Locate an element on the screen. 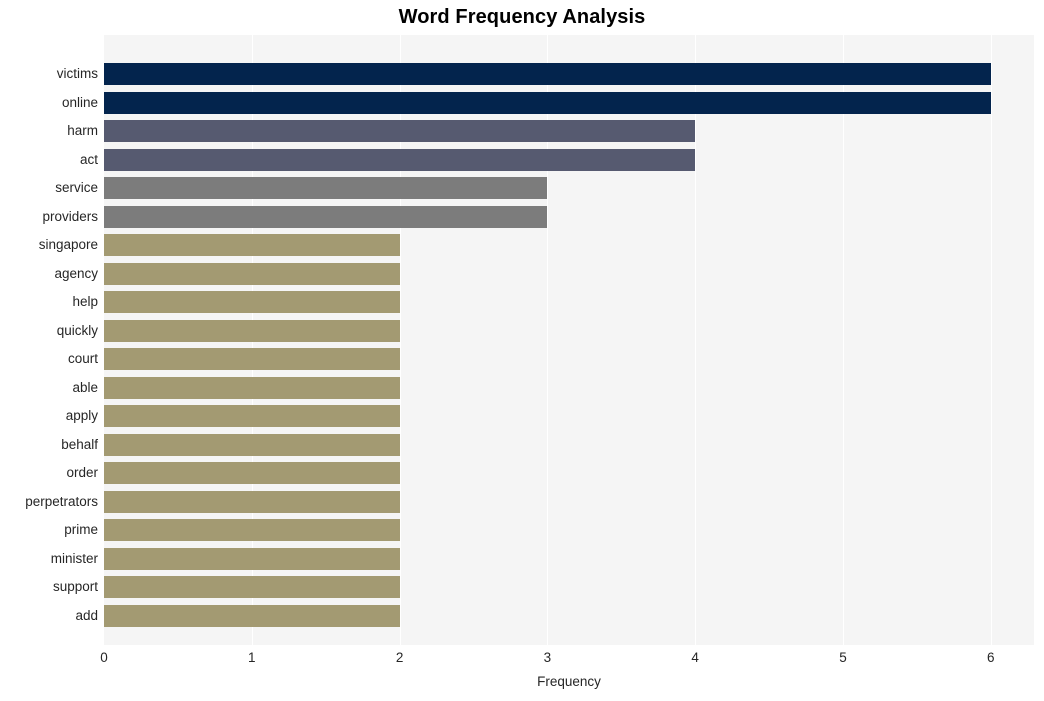 The image size is (1044, 701). x-tick-label: 0 is located at coordinates (104, 657).